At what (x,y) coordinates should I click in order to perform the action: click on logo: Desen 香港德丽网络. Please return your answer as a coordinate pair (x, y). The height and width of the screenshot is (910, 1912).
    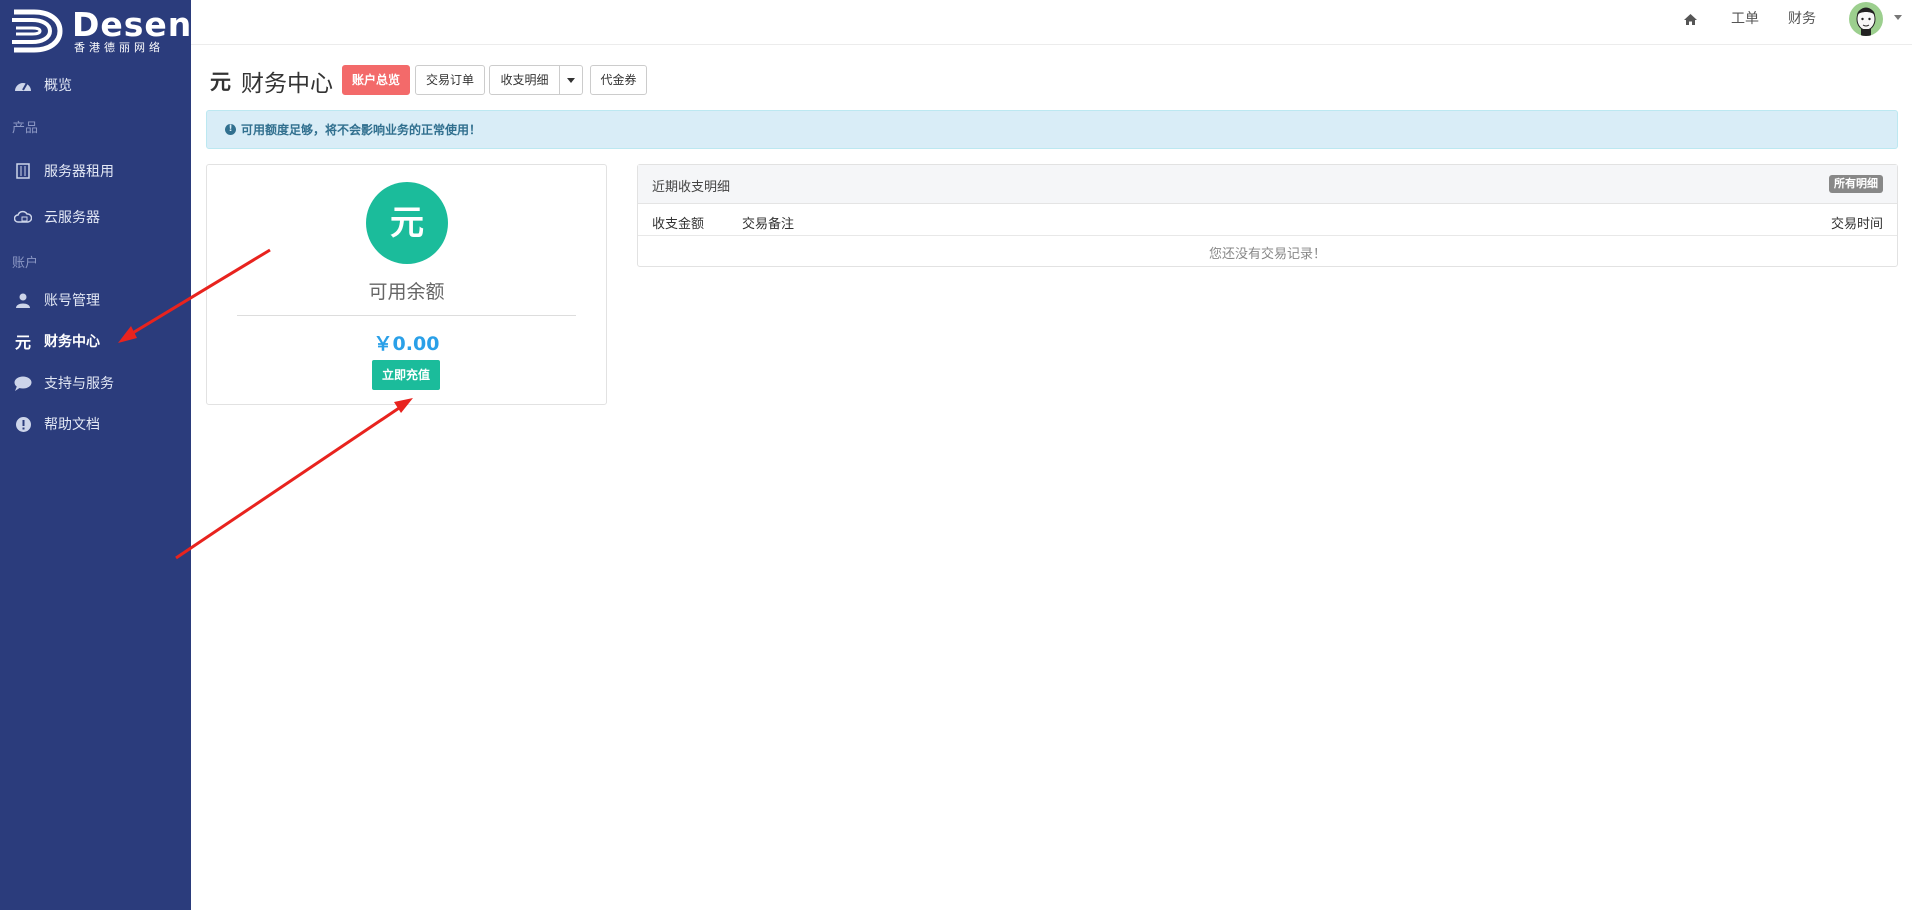
    Looking at the image, I should click on (99, 31).